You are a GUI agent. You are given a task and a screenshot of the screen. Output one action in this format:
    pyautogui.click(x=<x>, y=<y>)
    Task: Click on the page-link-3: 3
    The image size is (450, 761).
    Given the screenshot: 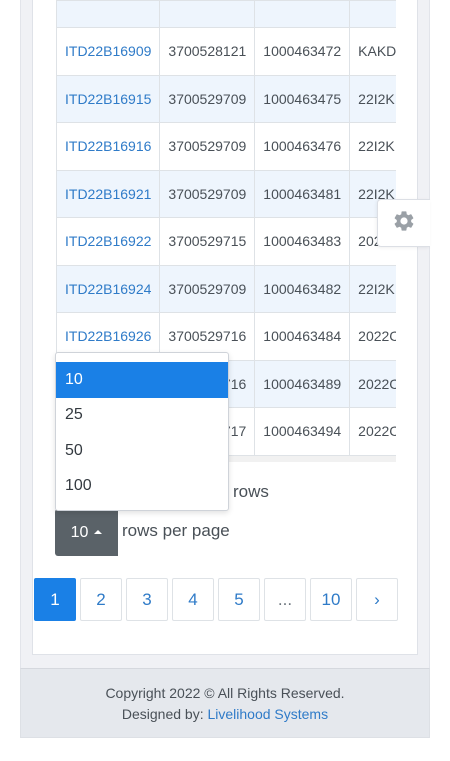 What is the action you would take?
    pyautogui.click(x=147, y=599)
    